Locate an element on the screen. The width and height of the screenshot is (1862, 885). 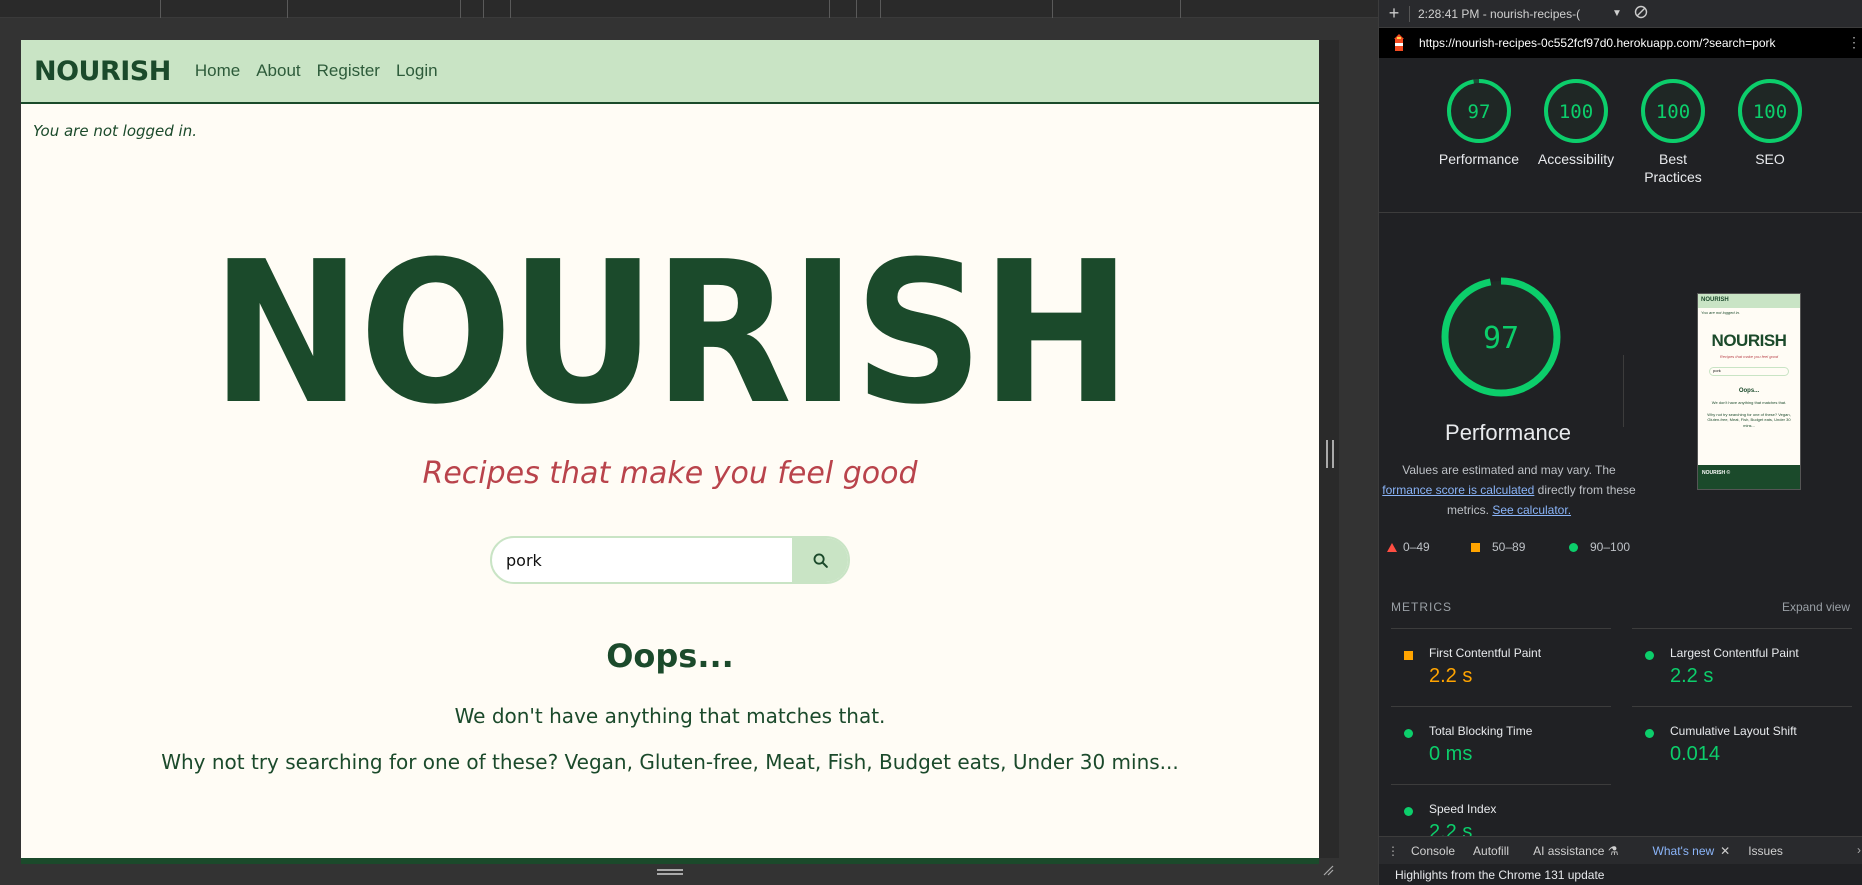
gauge-label: Best Practices is located at coordinates (1673, 168).